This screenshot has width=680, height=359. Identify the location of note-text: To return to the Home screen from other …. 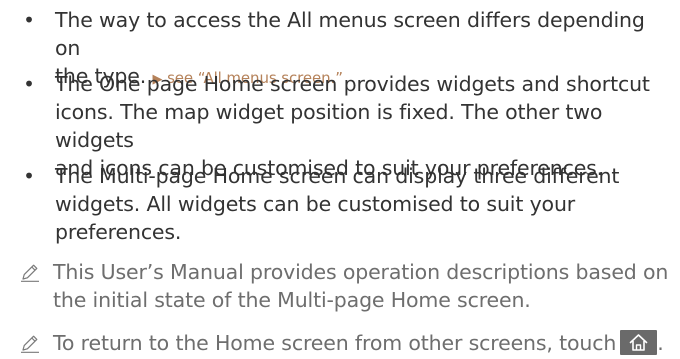
(363, 343).